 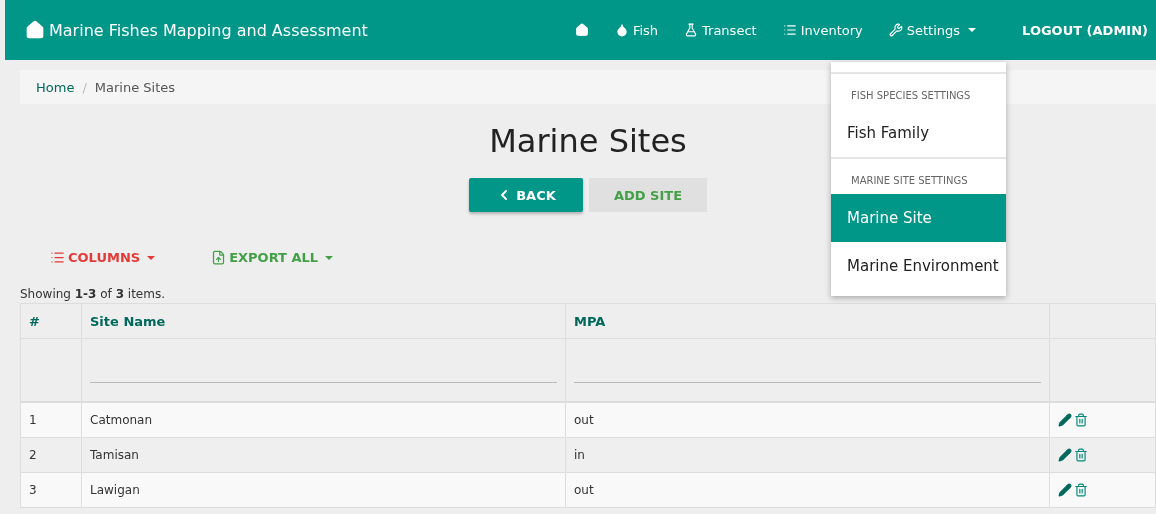 I want to click on back-button: BACK, so click(x=526, y=195).